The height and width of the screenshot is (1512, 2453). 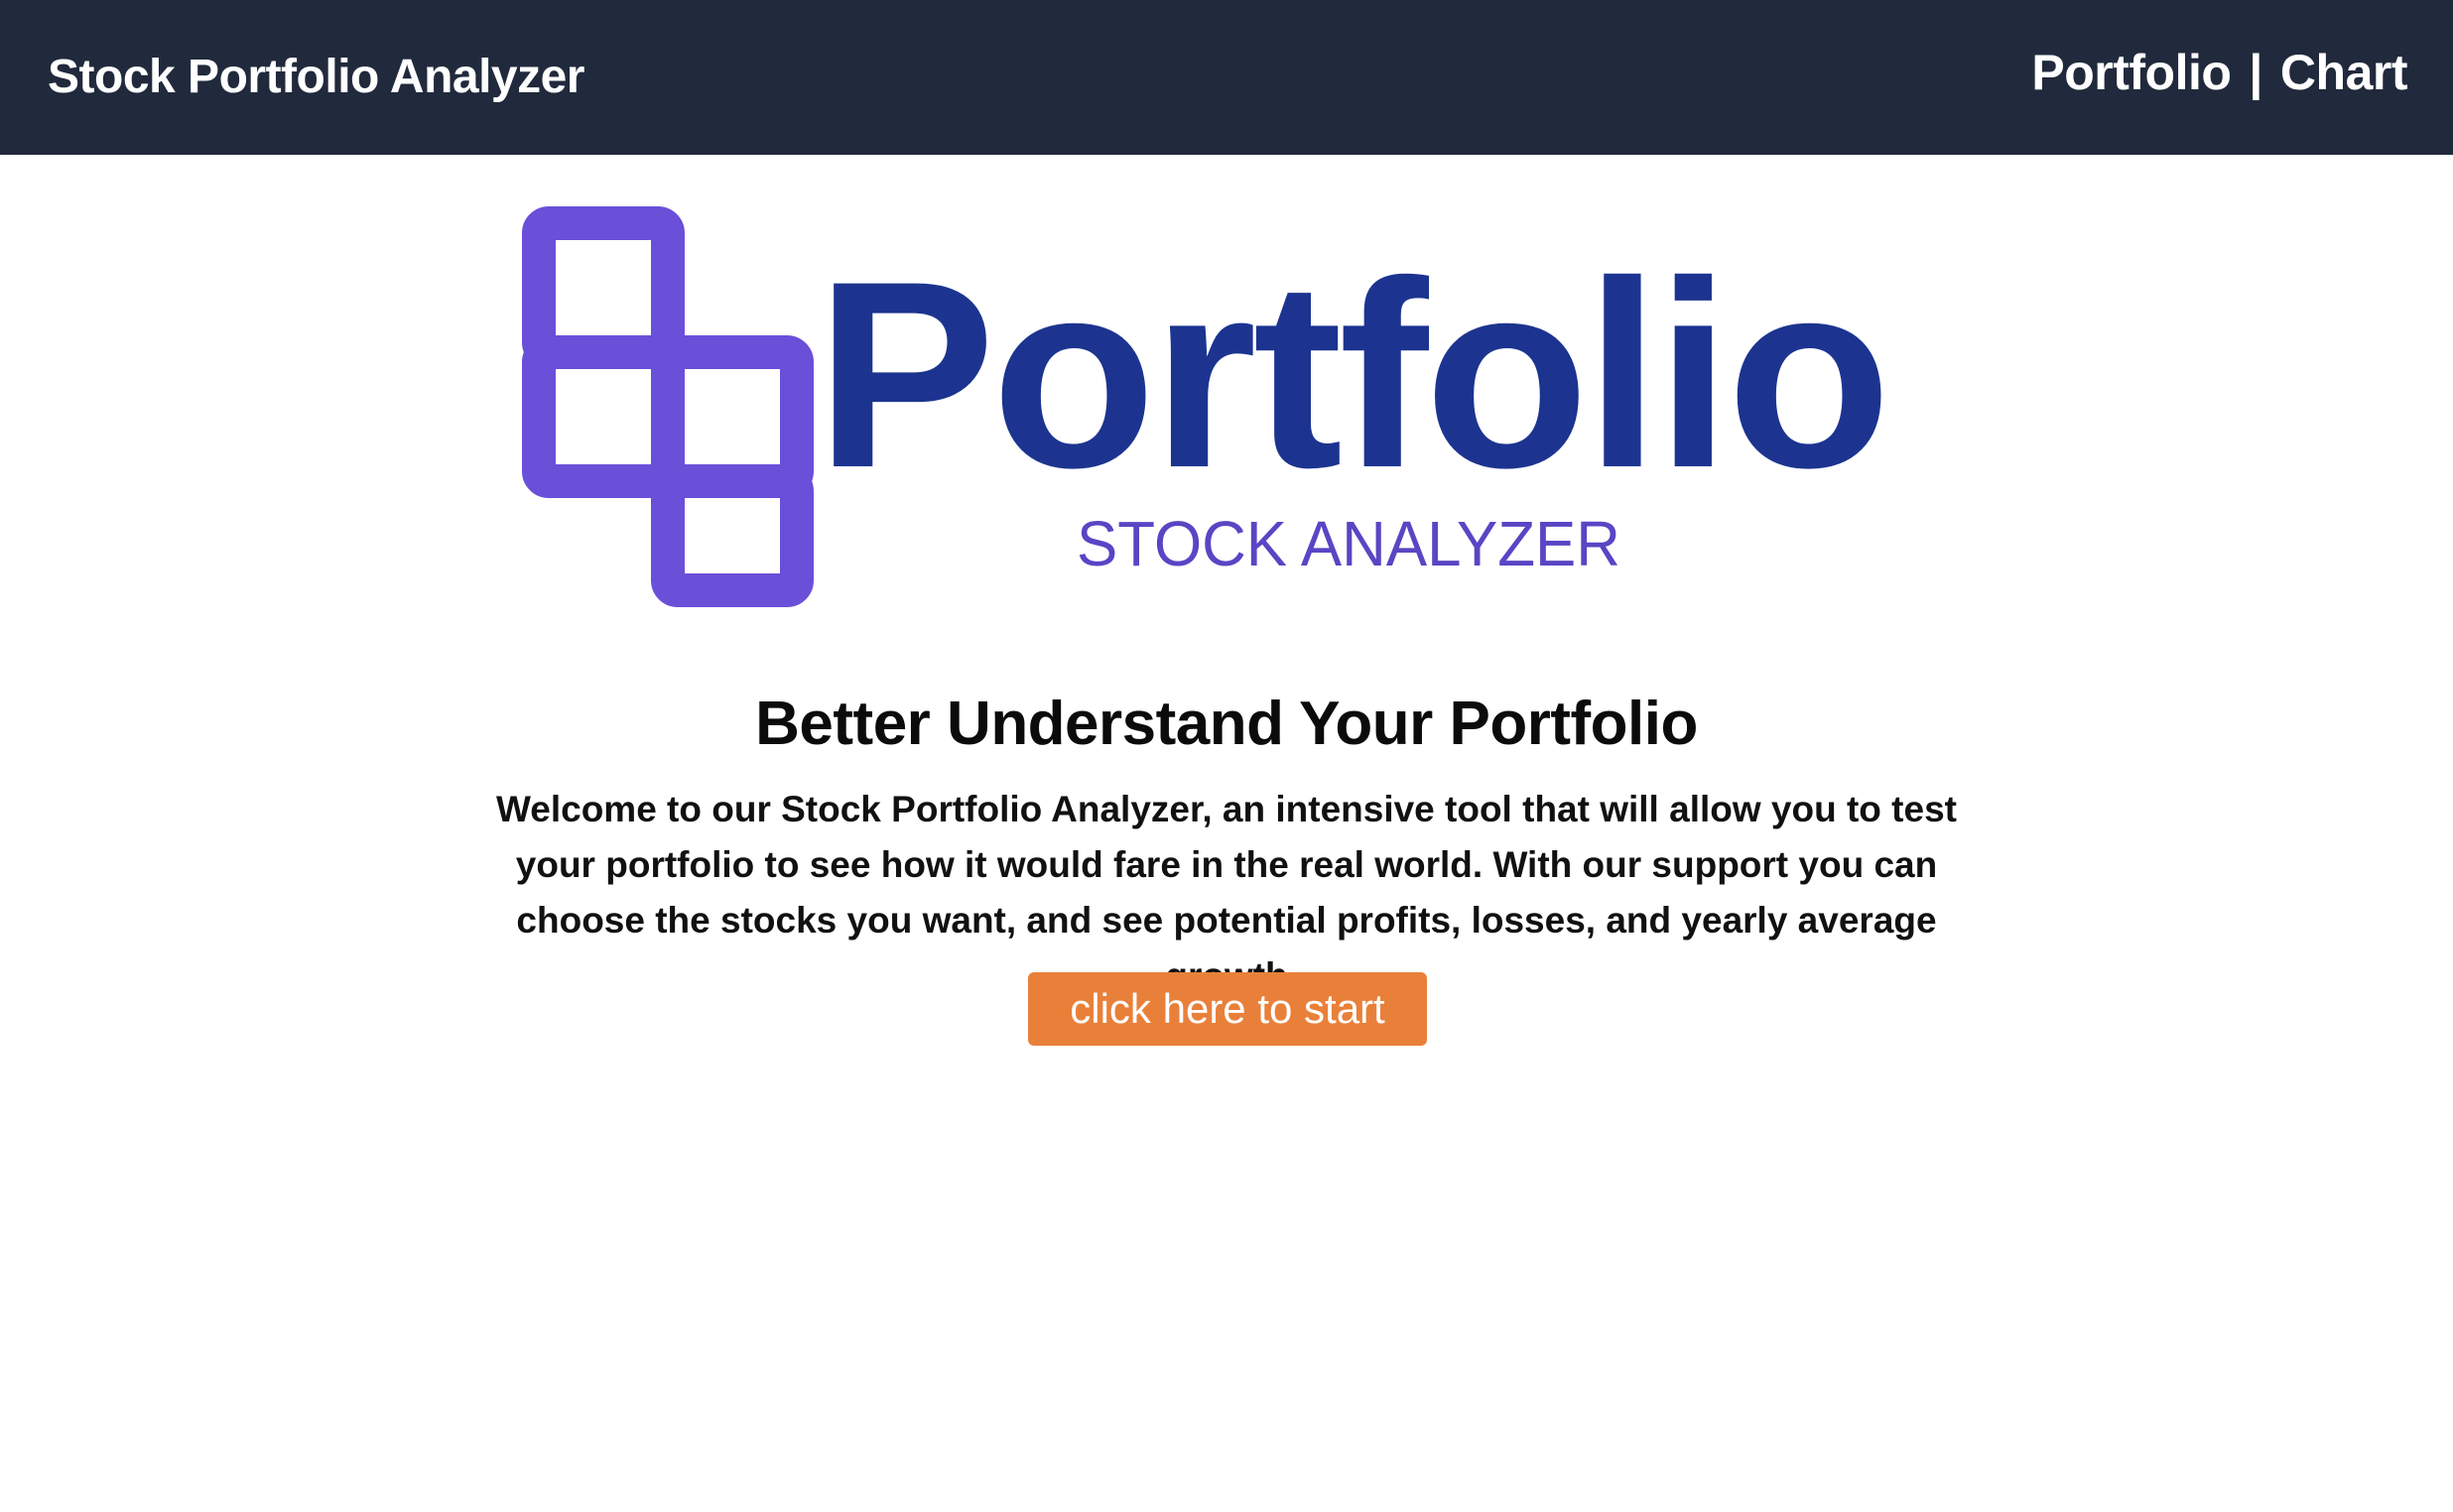 I want to click on logo-tagline: STOCK ANALYZER, so click(x=1348, y=543).